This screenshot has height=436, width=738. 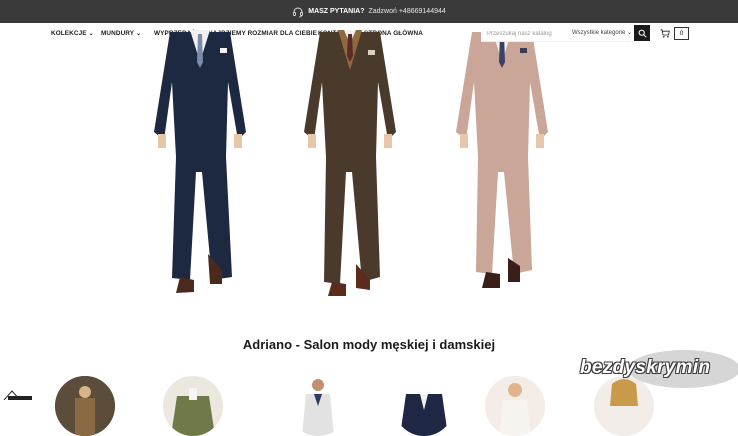 What do you see at coordinates (665, 33) in the screenshot?
I see `cart-icon` at bounding box center [665, 33].